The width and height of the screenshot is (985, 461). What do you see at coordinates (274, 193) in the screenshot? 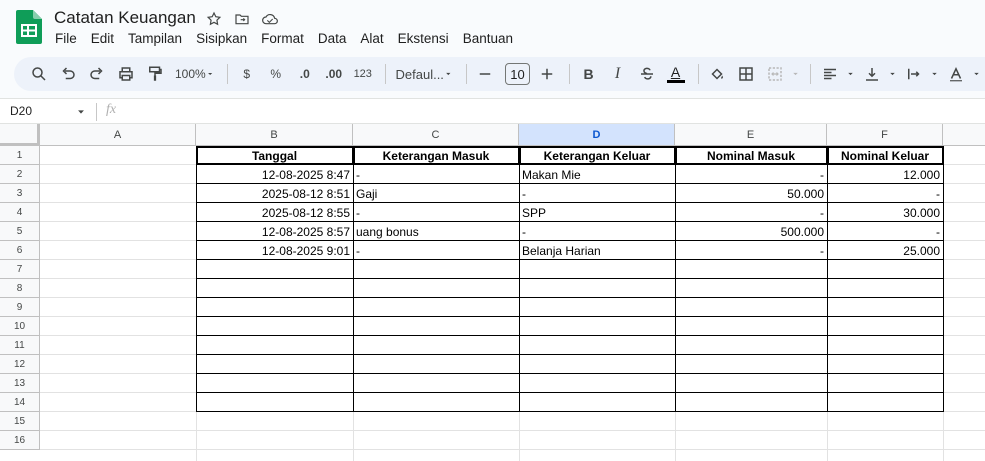
I see `table-cell: 2025-08-12 8:51` at bounding box center [274, 193].